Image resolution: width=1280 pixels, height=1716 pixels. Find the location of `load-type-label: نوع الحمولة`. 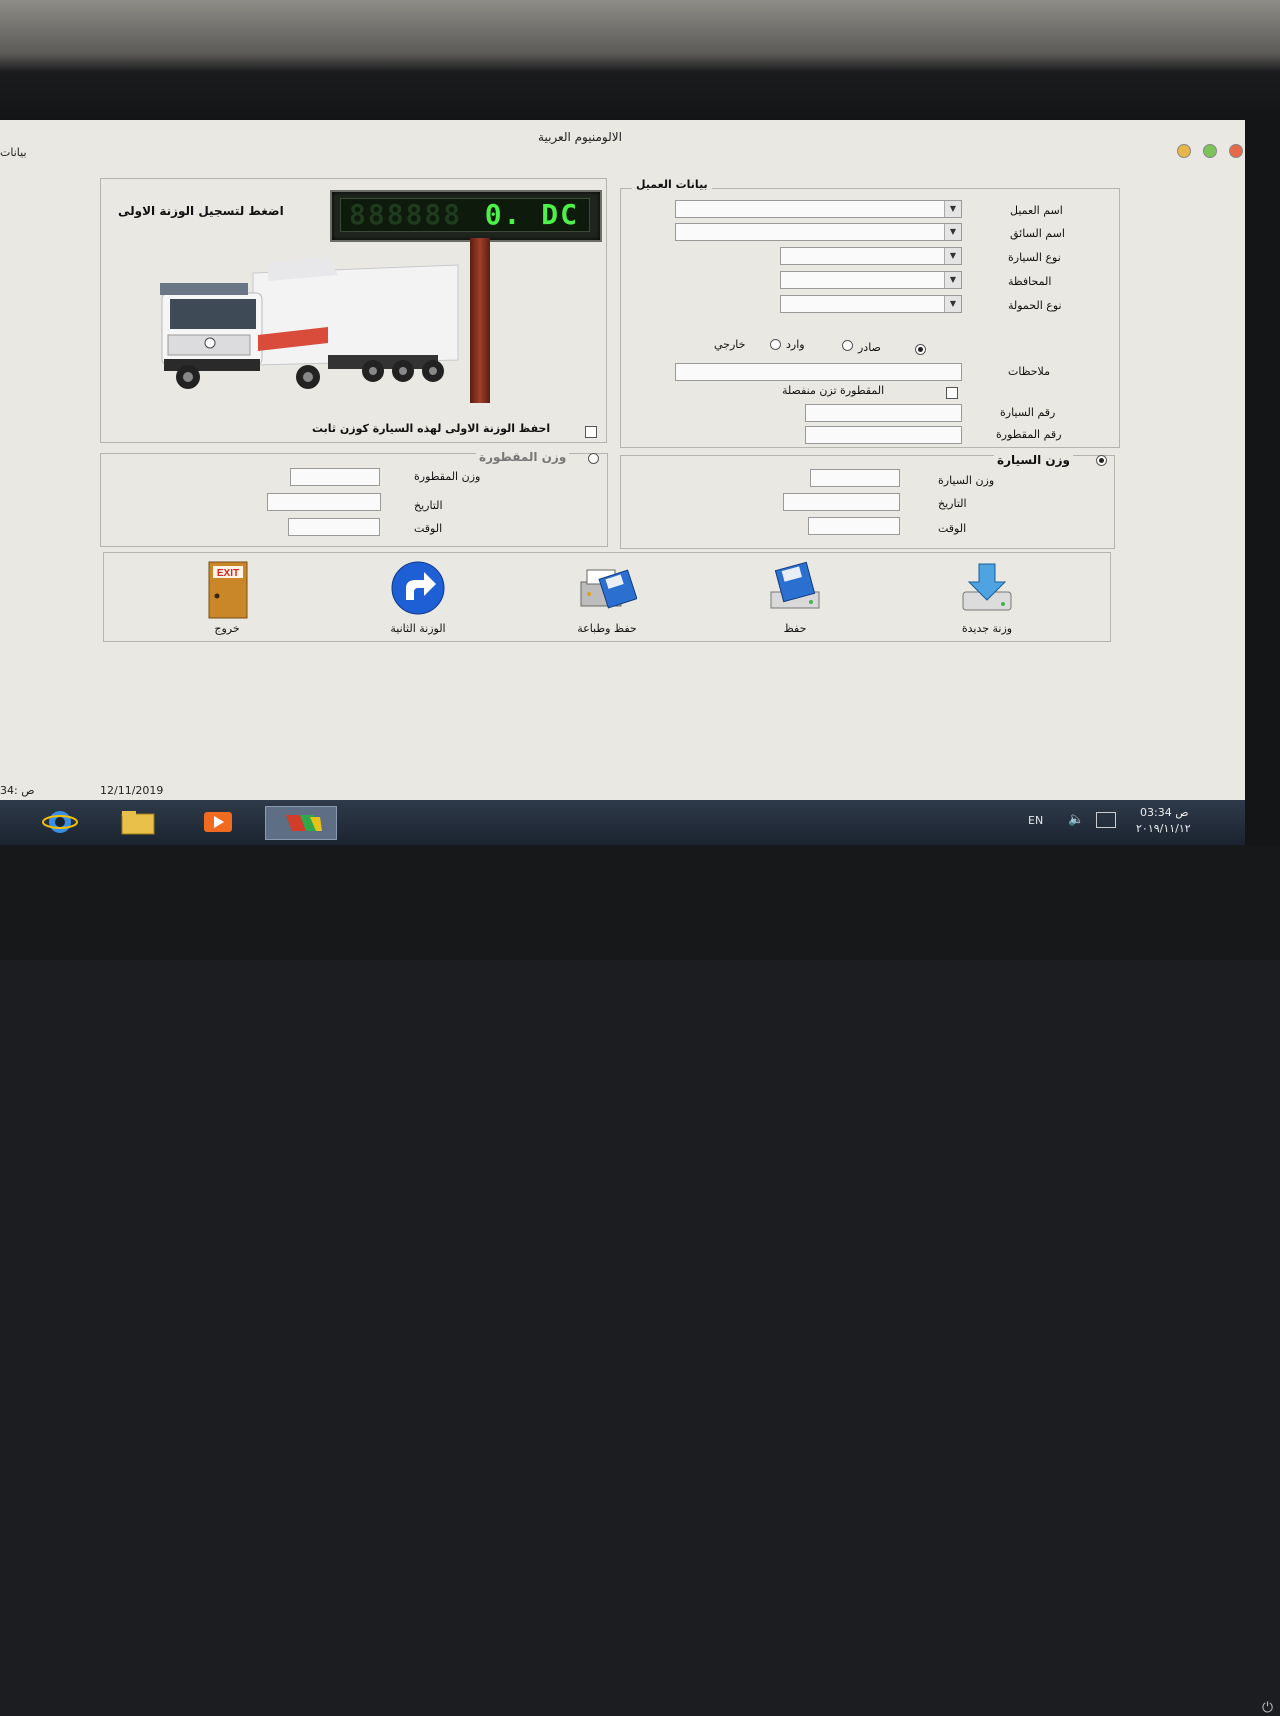

load-type-label: نوع الحمولة is located at coordinates (1035, 305).